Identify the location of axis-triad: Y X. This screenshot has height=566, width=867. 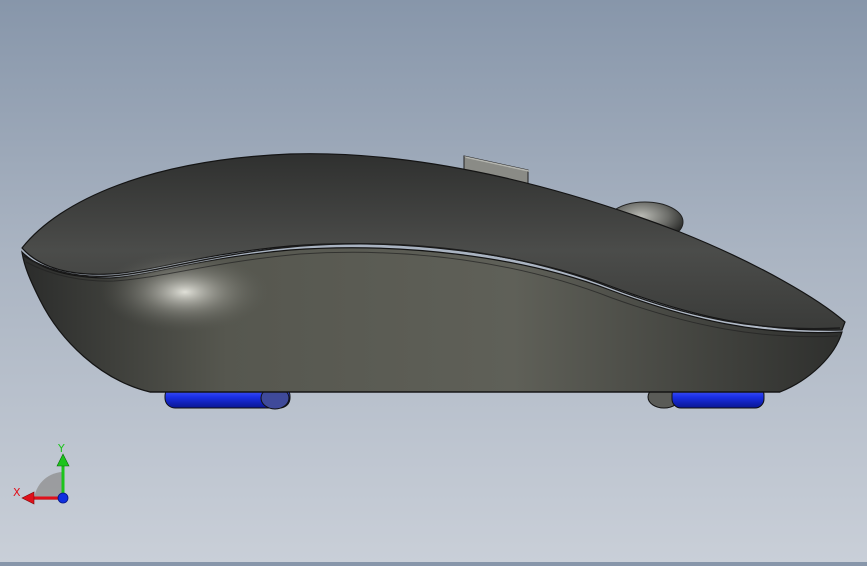
(45, 475).